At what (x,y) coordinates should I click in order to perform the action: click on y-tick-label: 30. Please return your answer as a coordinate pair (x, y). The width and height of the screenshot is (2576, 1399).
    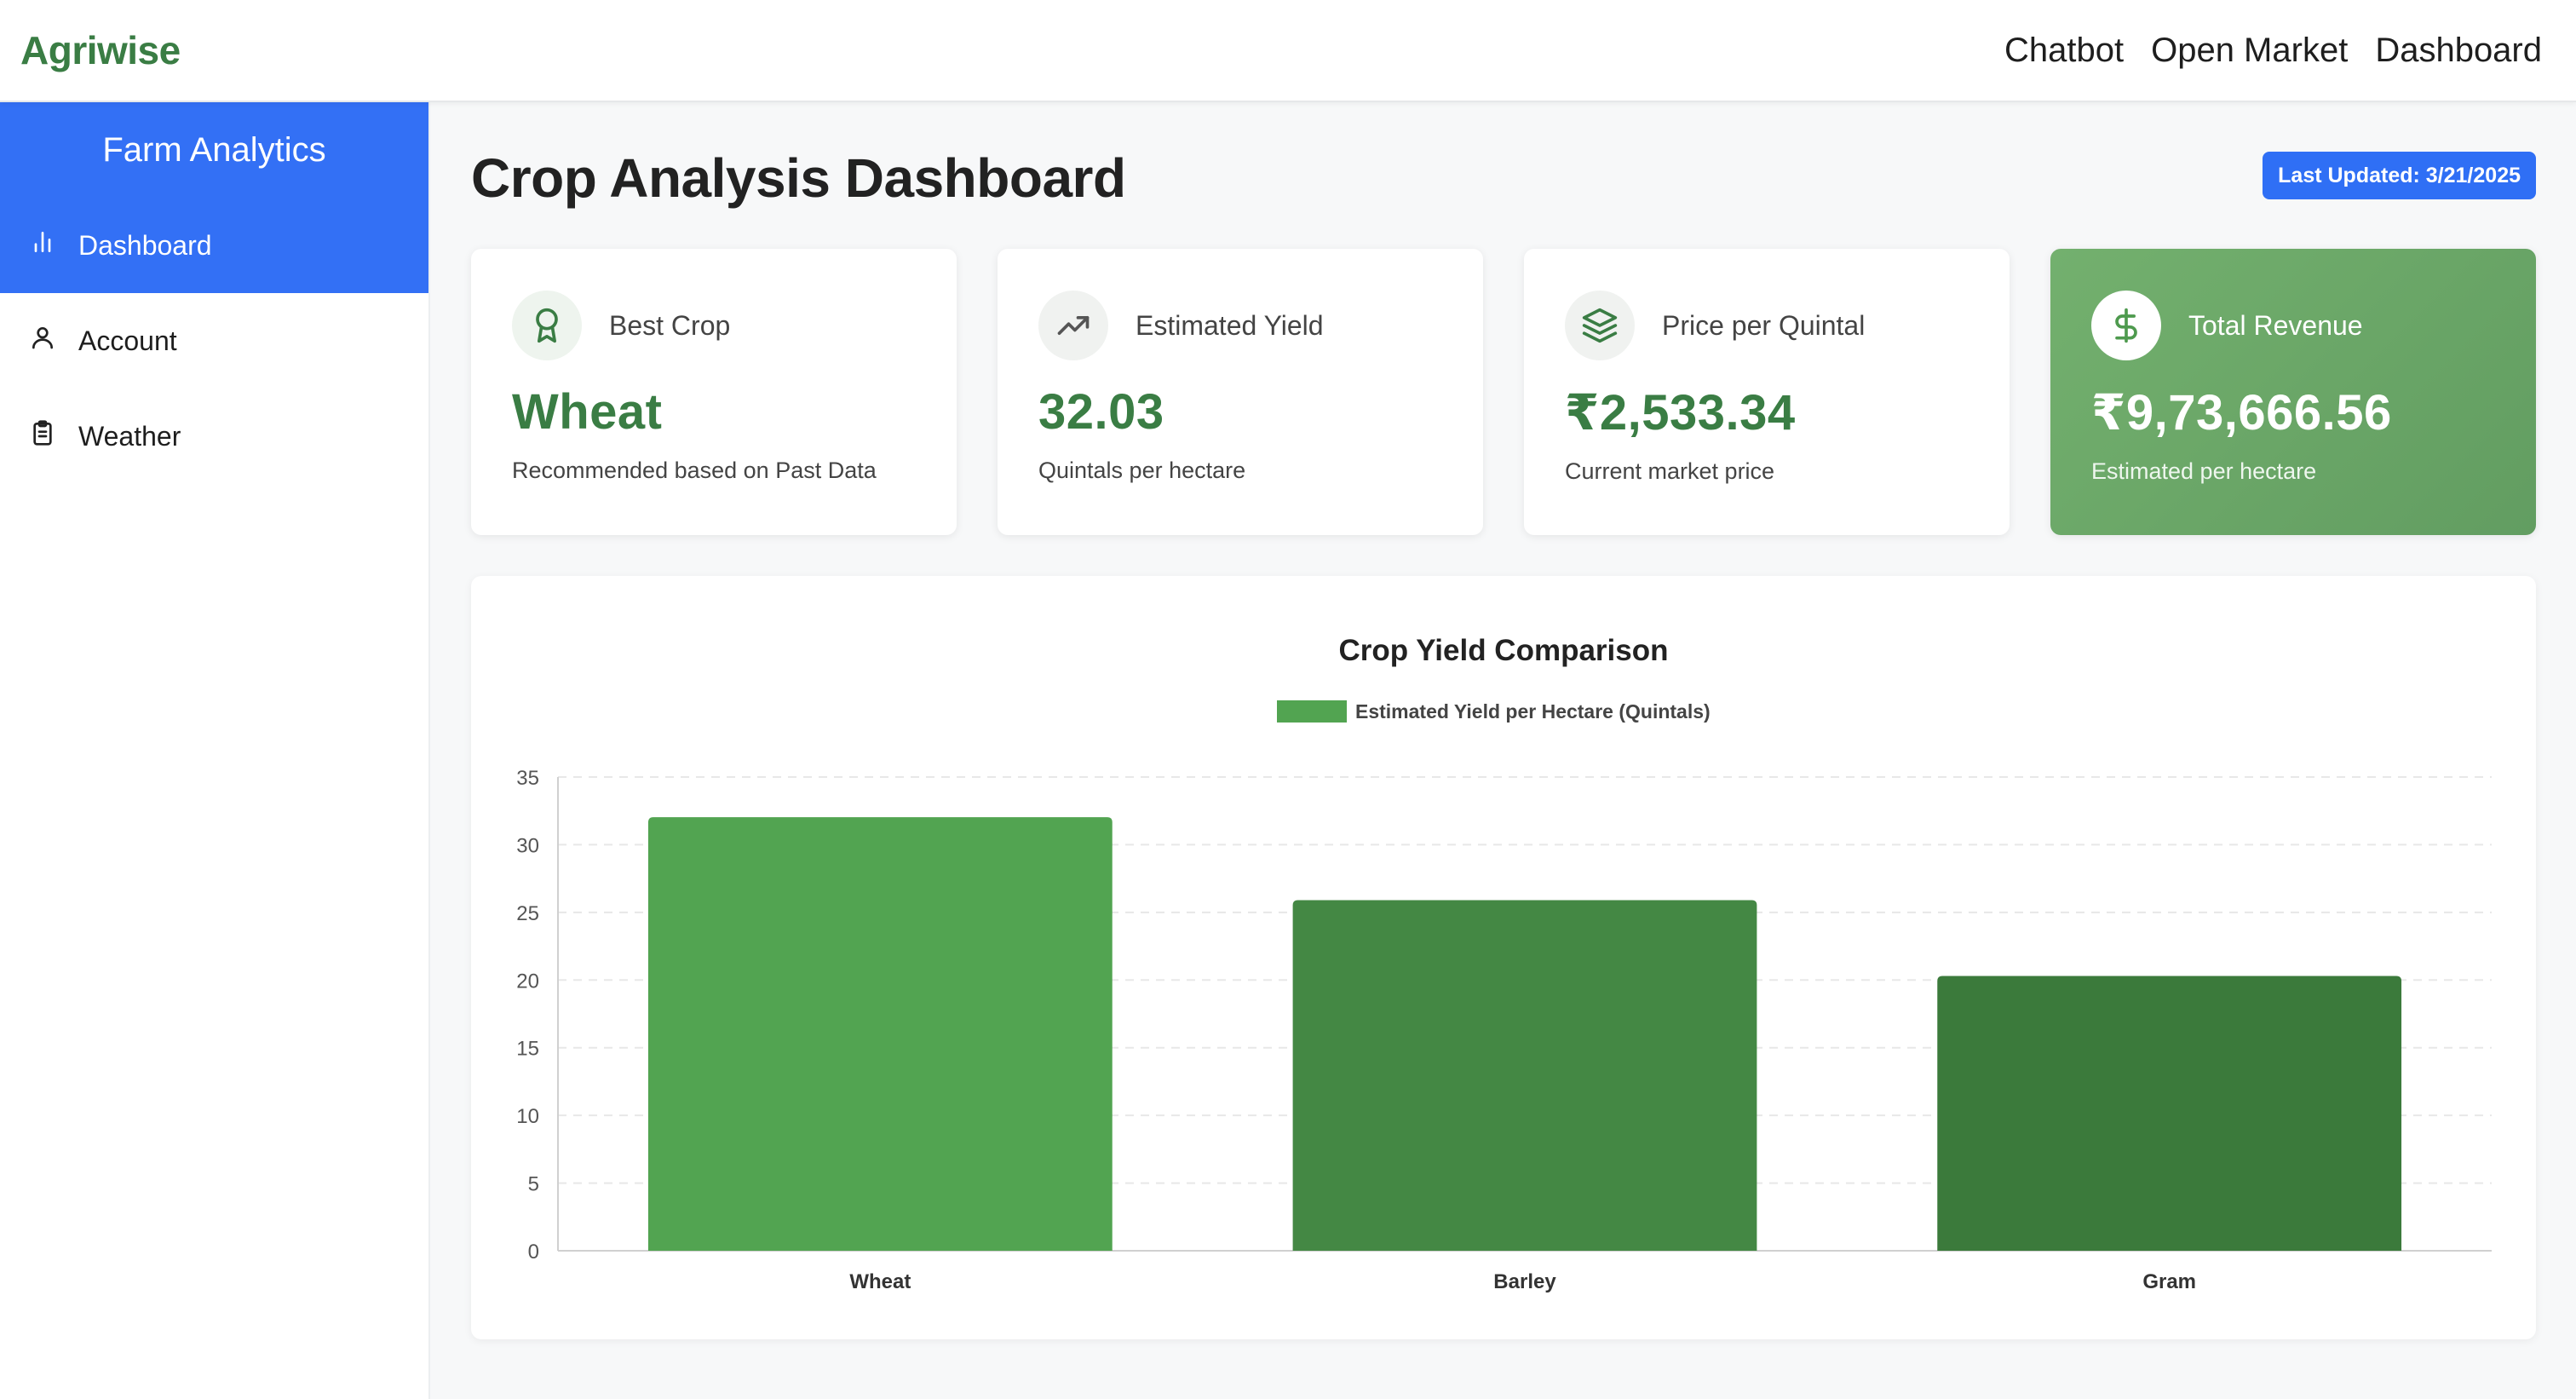
    Looking at the image, I should click on (527, 845).